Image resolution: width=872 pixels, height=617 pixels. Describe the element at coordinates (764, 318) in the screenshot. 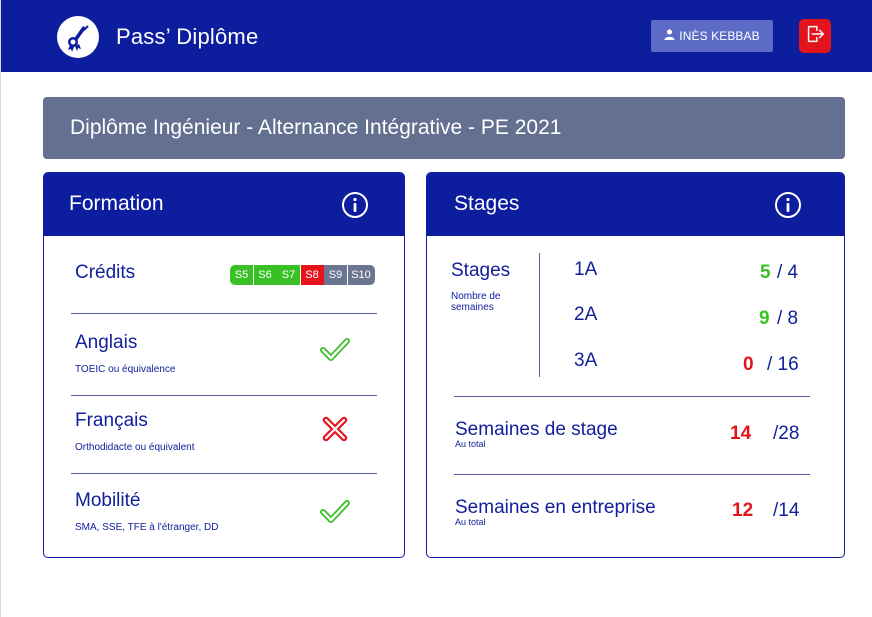

I see `stage-2a-done: 9` at that location.